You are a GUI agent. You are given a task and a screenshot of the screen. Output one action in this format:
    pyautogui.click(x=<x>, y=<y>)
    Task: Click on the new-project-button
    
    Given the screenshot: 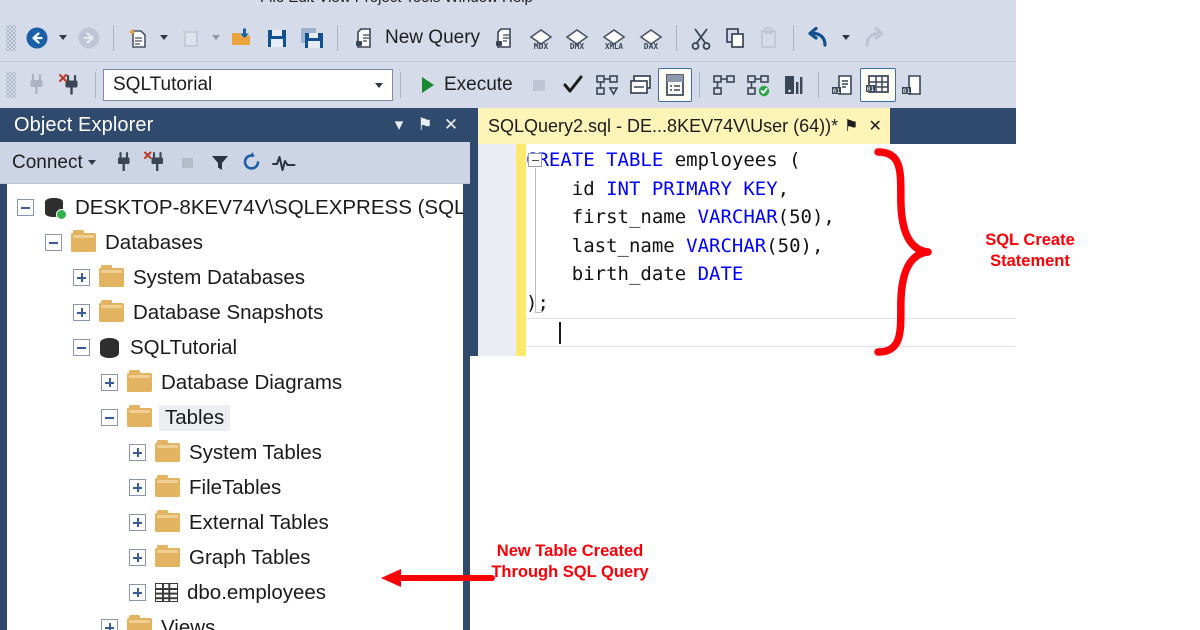 What is the action you would take?
    pyautogui.click(x=138, y=38)
    